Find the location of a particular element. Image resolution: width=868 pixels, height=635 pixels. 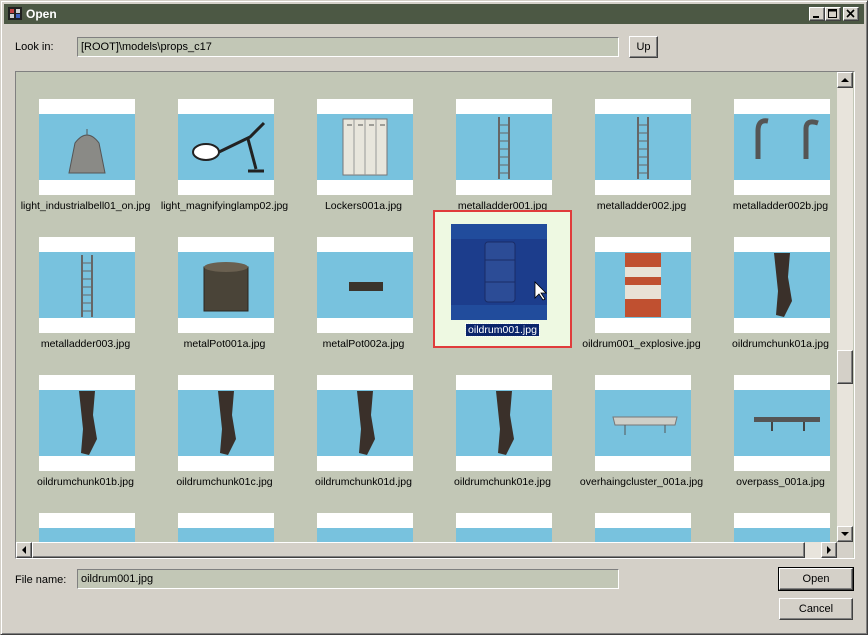

title-bar: Open is located at coordinates (434, 14).